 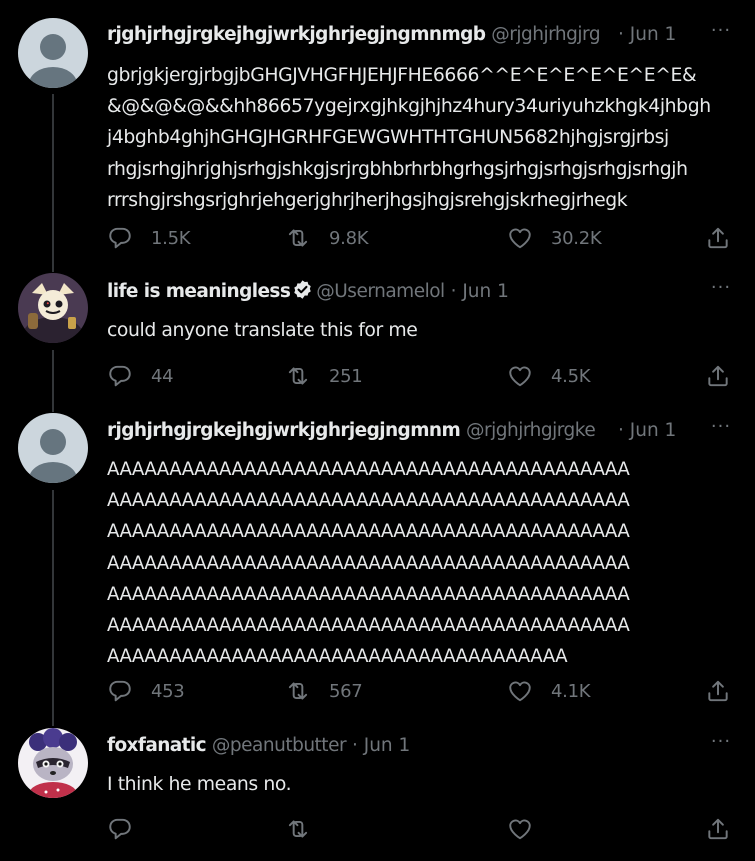 I want to click on display-name: rjghjrhgjrgkejhgjwrkjghrjegjngmnm, so click(x=284, y=430).